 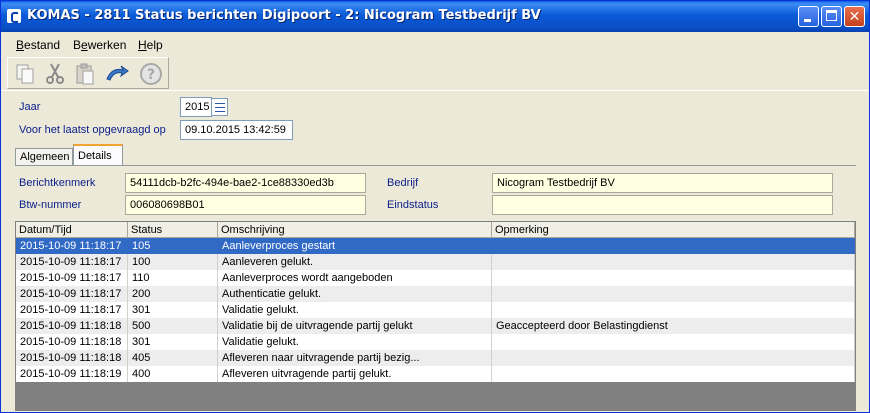 What do you see at coordinates (403, 183) in the screenshot?
I see `bedrijf-label: Bedrijf` at bounding box center [403, 183].